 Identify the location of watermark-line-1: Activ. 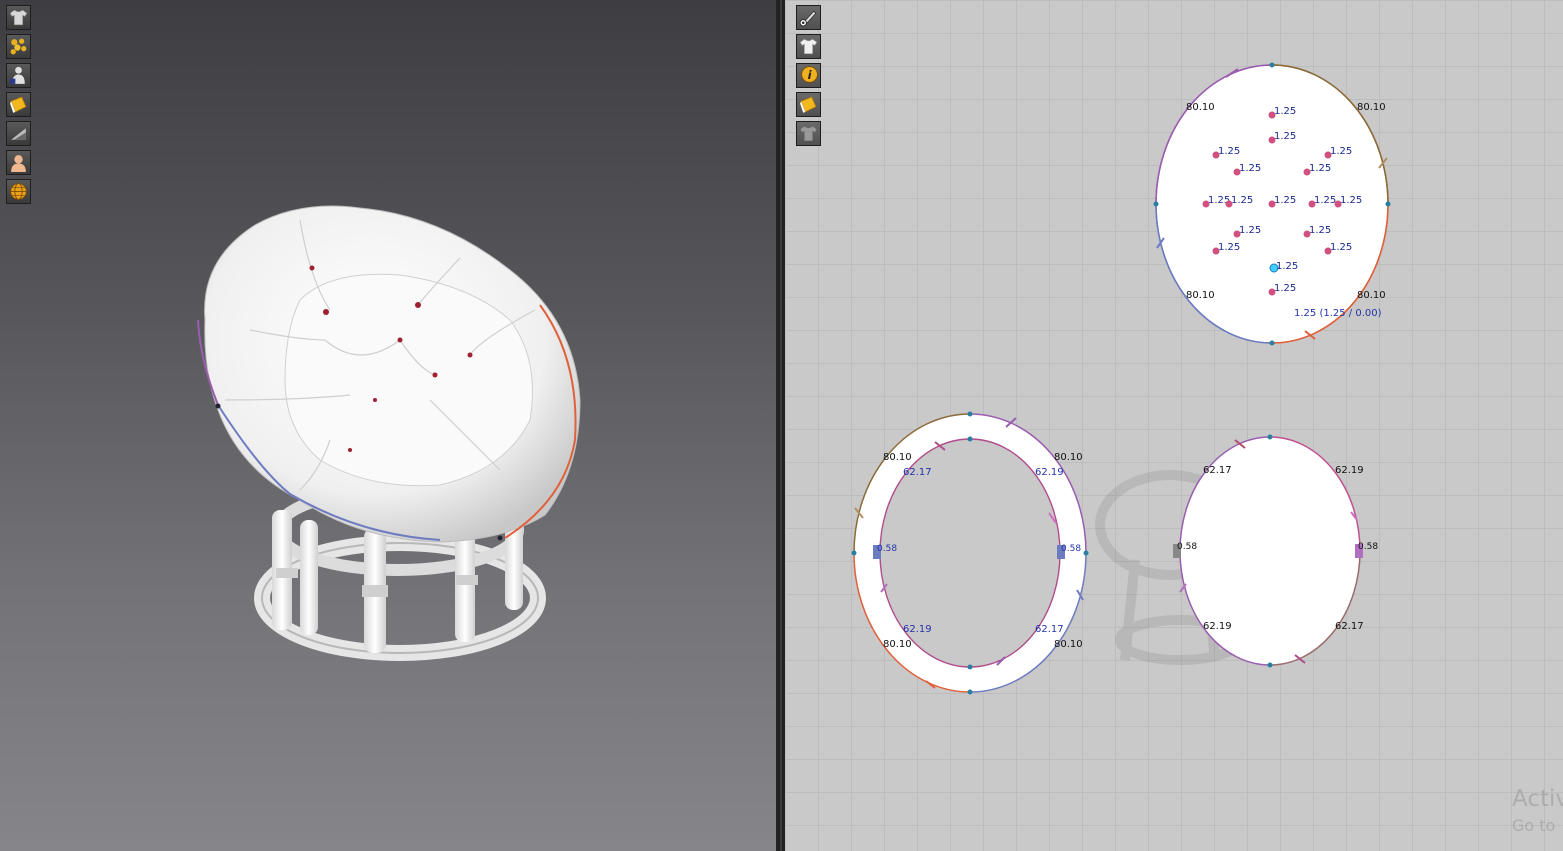
(1537, 799).